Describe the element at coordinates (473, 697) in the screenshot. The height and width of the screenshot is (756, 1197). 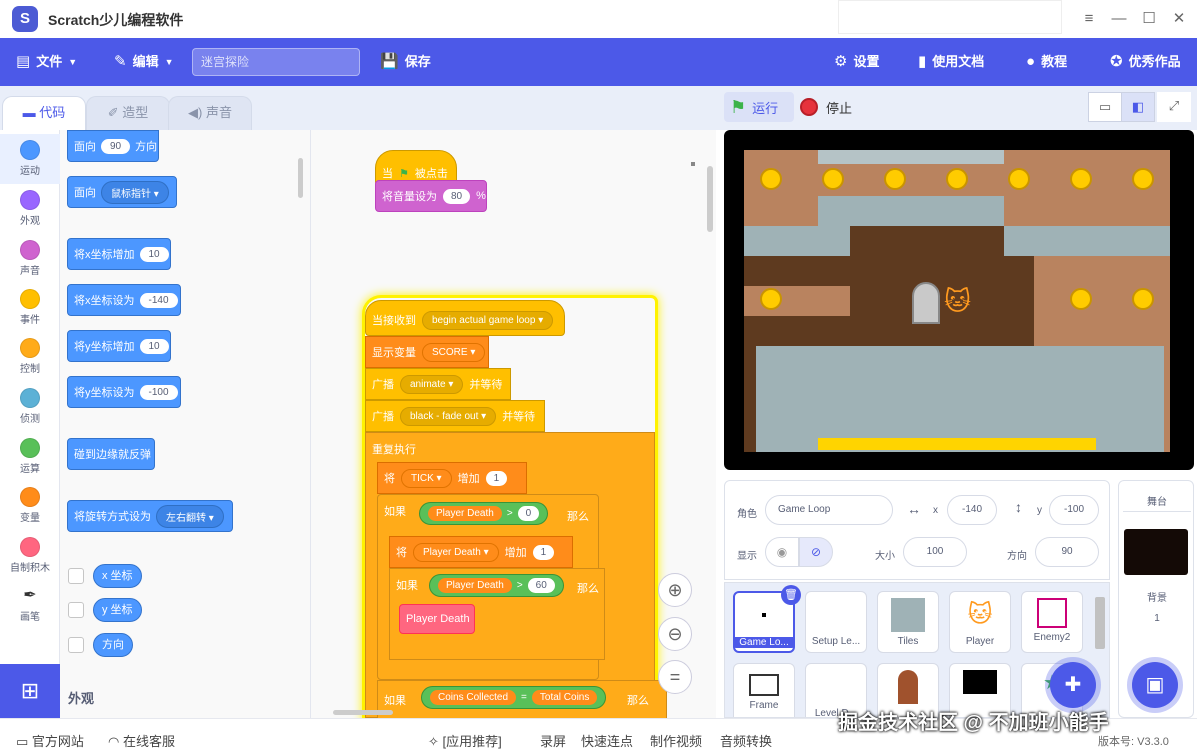
I see `variable-reporter: Coins Collected` at that location.